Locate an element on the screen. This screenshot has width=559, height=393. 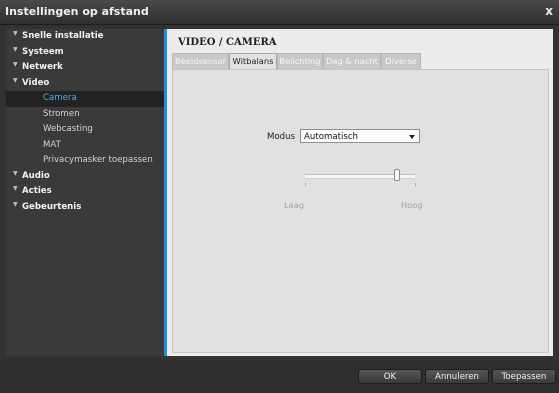
sidebar-item-label: Video is located at coordinates (36, 82).